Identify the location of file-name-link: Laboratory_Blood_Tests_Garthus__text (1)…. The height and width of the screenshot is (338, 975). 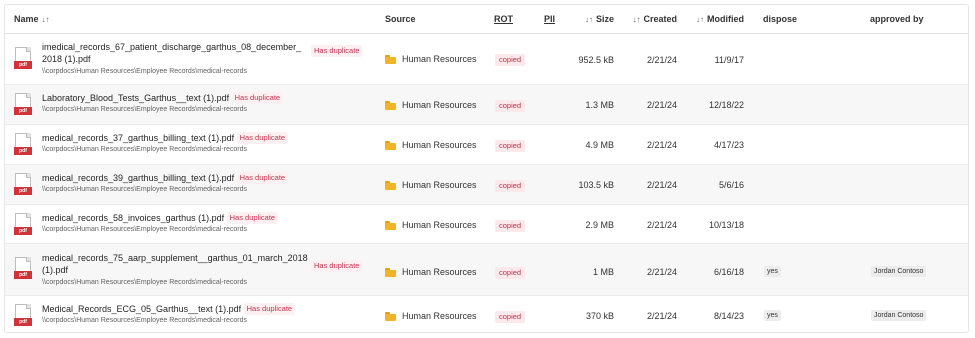
(163, 98).